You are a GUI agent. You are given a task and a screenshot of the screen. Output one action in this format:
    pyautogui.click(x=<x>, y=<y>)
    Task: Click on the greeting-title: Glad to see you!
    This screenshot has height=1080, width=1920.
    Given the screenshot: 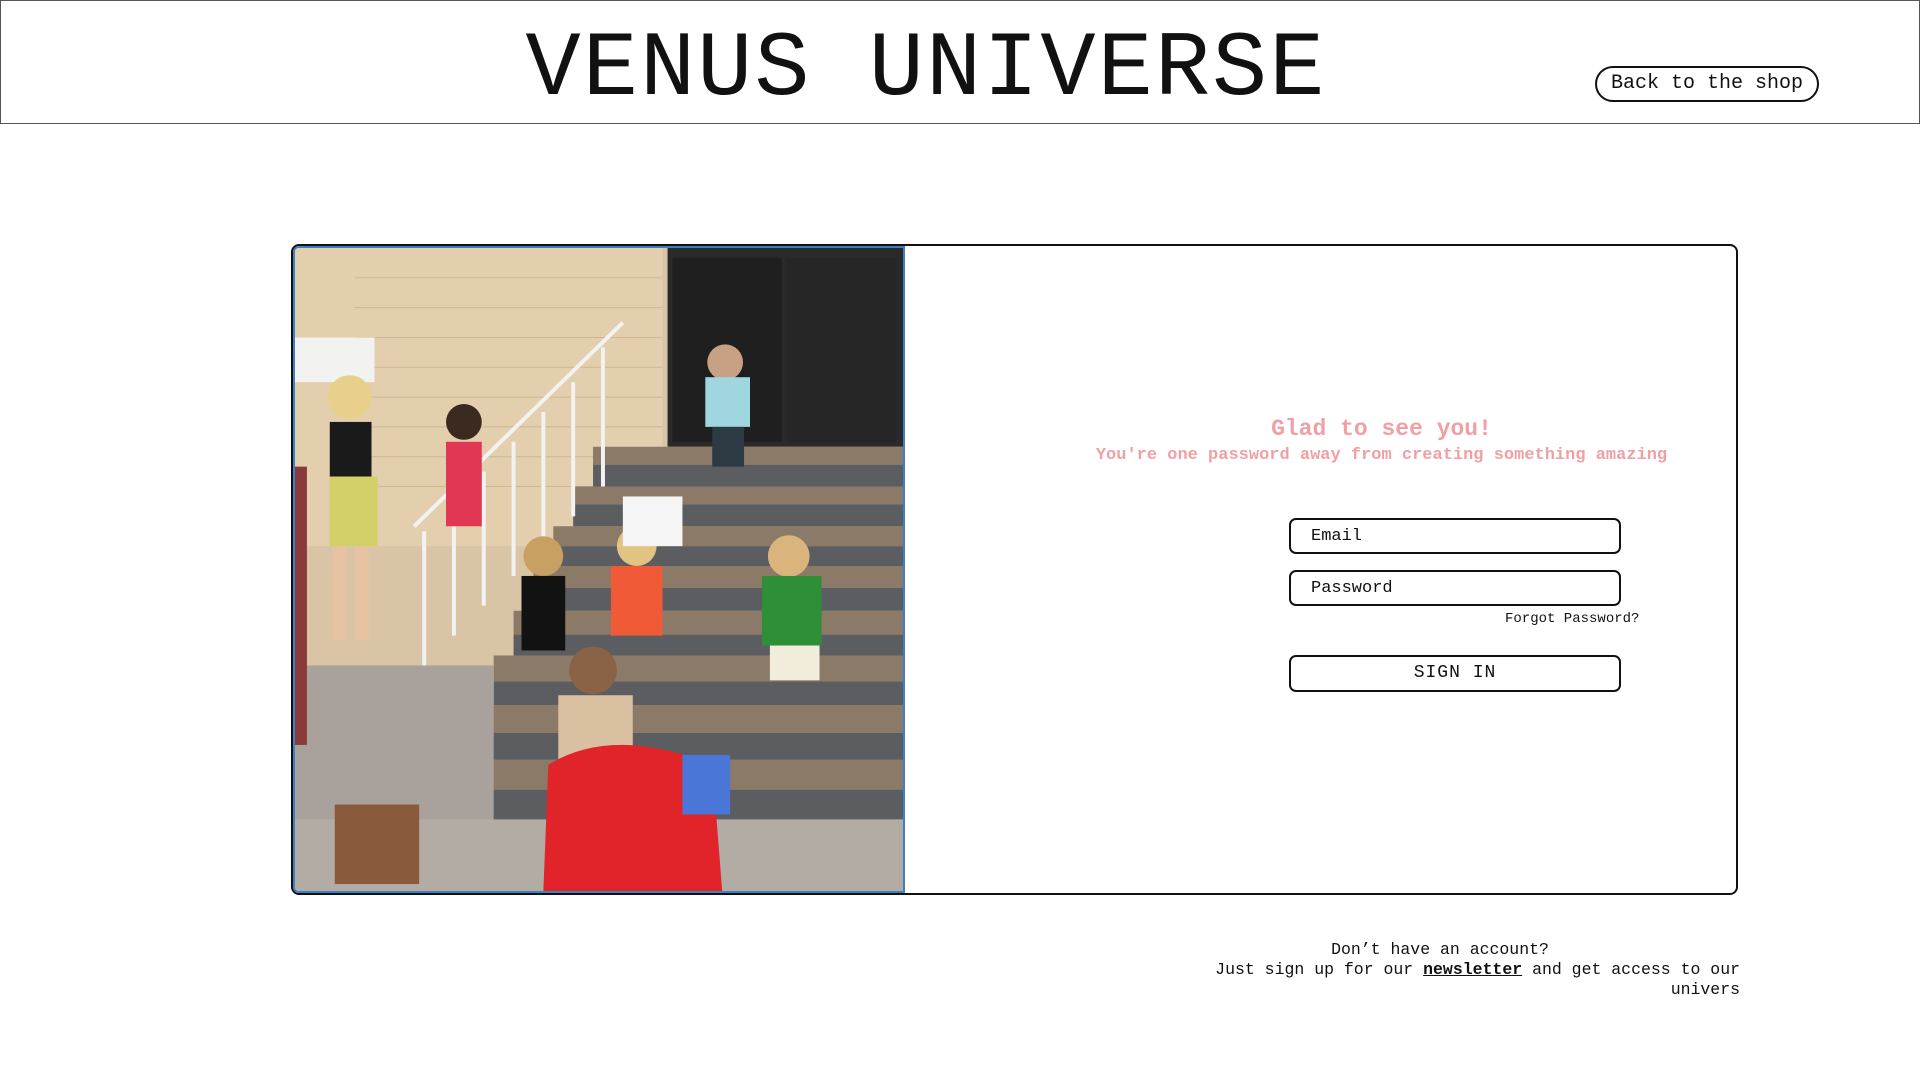 What is the action you would take?
    pyautogui.click(x=1381, y=429)
    